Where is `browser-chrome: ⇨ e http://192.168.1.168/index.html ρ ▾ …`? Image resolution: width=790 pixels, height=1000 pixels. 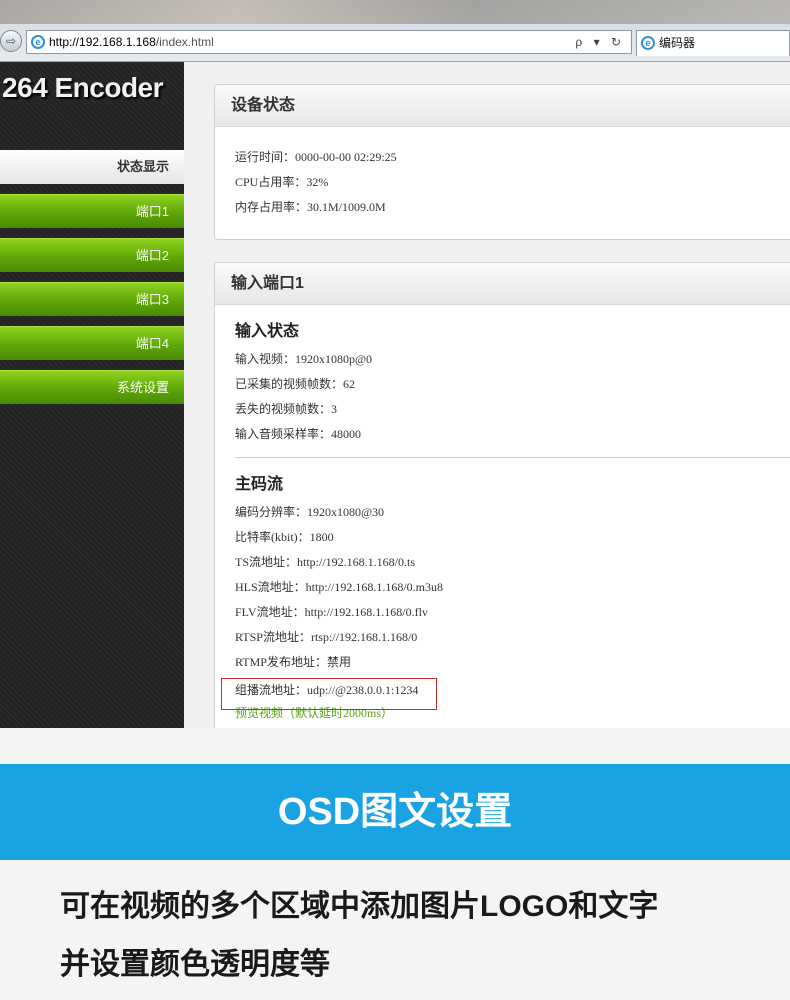
browser-chrome: ⇨ e http://192.168.1.168/index.html ρ ▾ … is located at coordinates (395, 31).